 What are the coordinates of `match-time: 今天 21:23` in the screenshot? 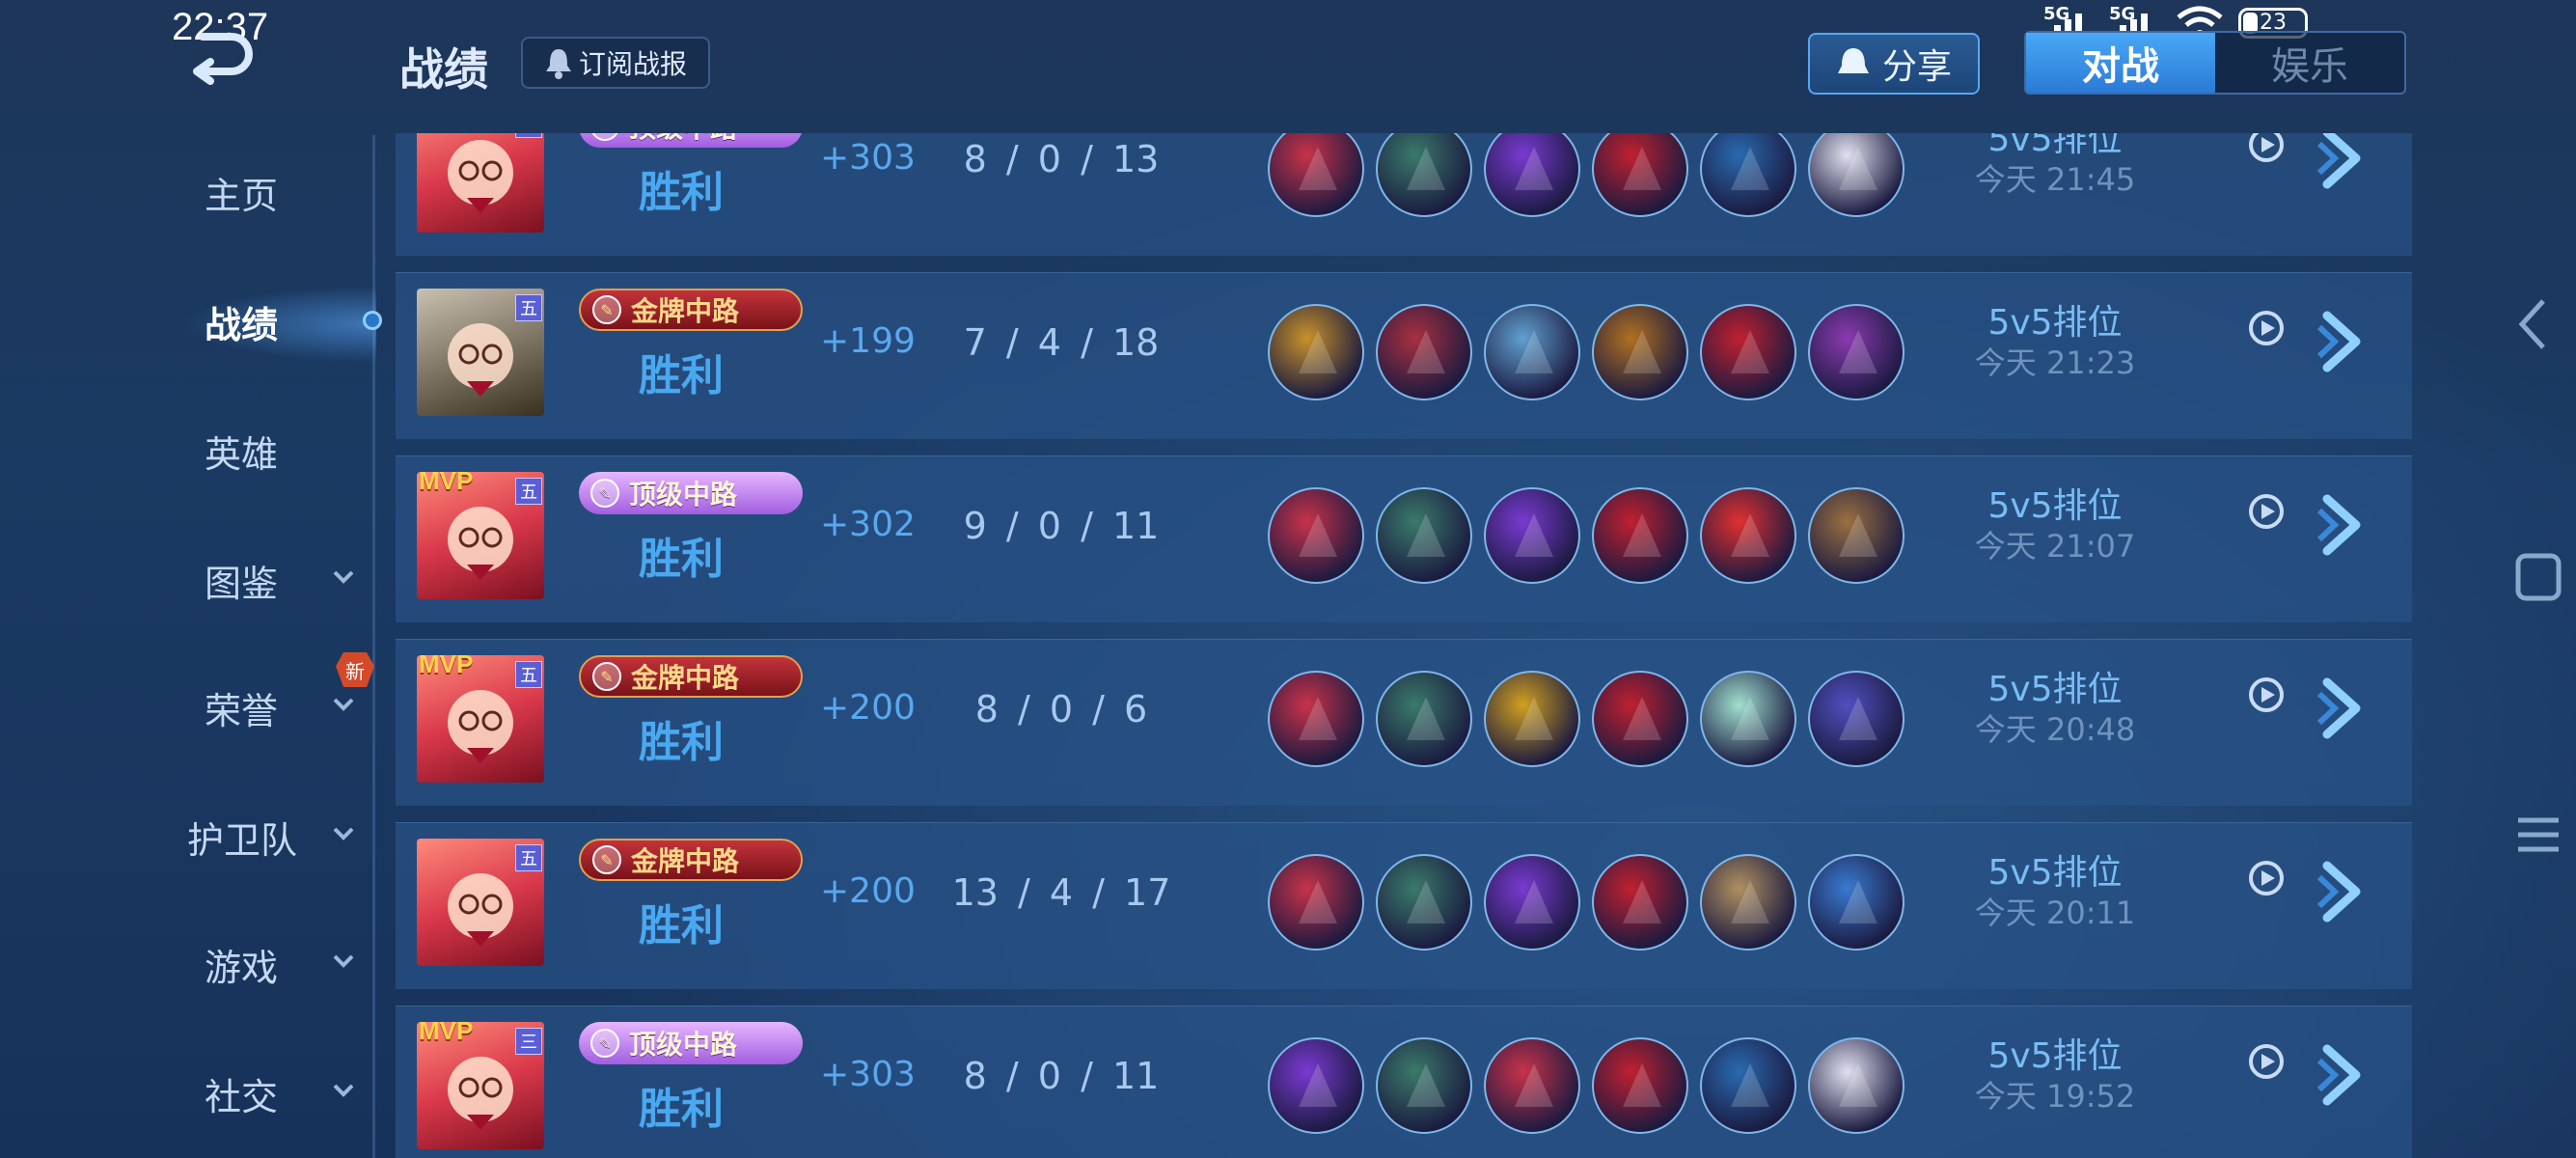 It's located at (2055, 363).